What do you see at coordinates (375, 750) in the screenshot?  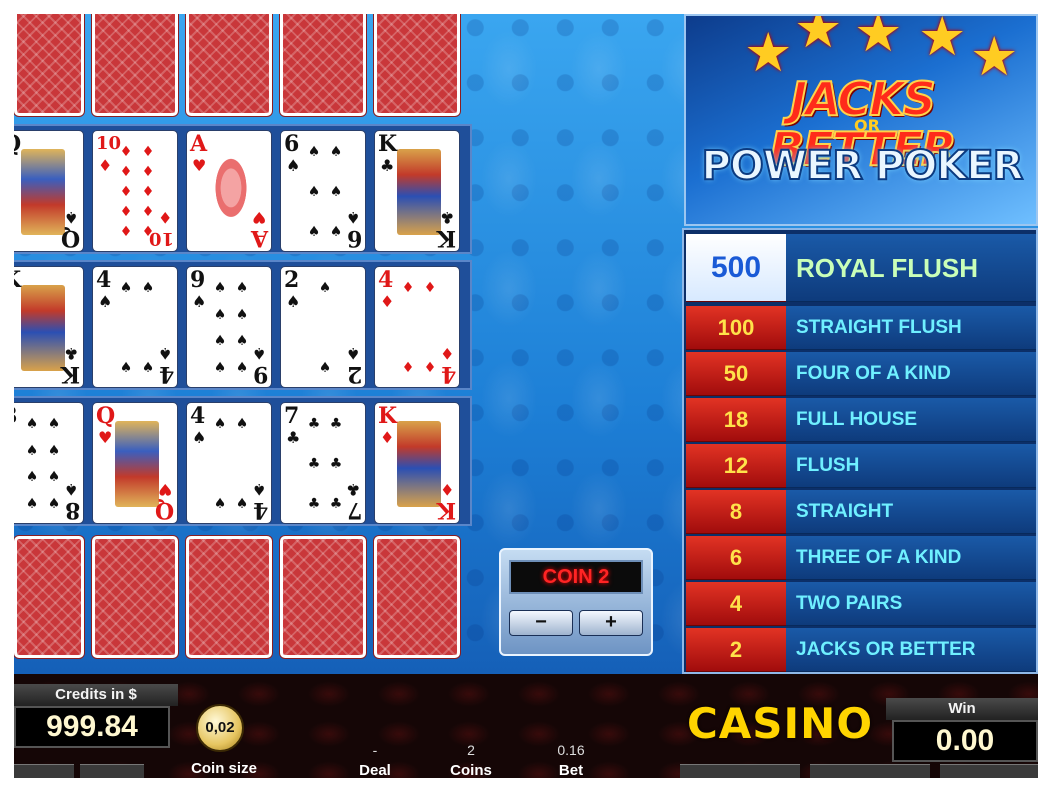 I see `deal-value: -` at bounding box center [375, 750].